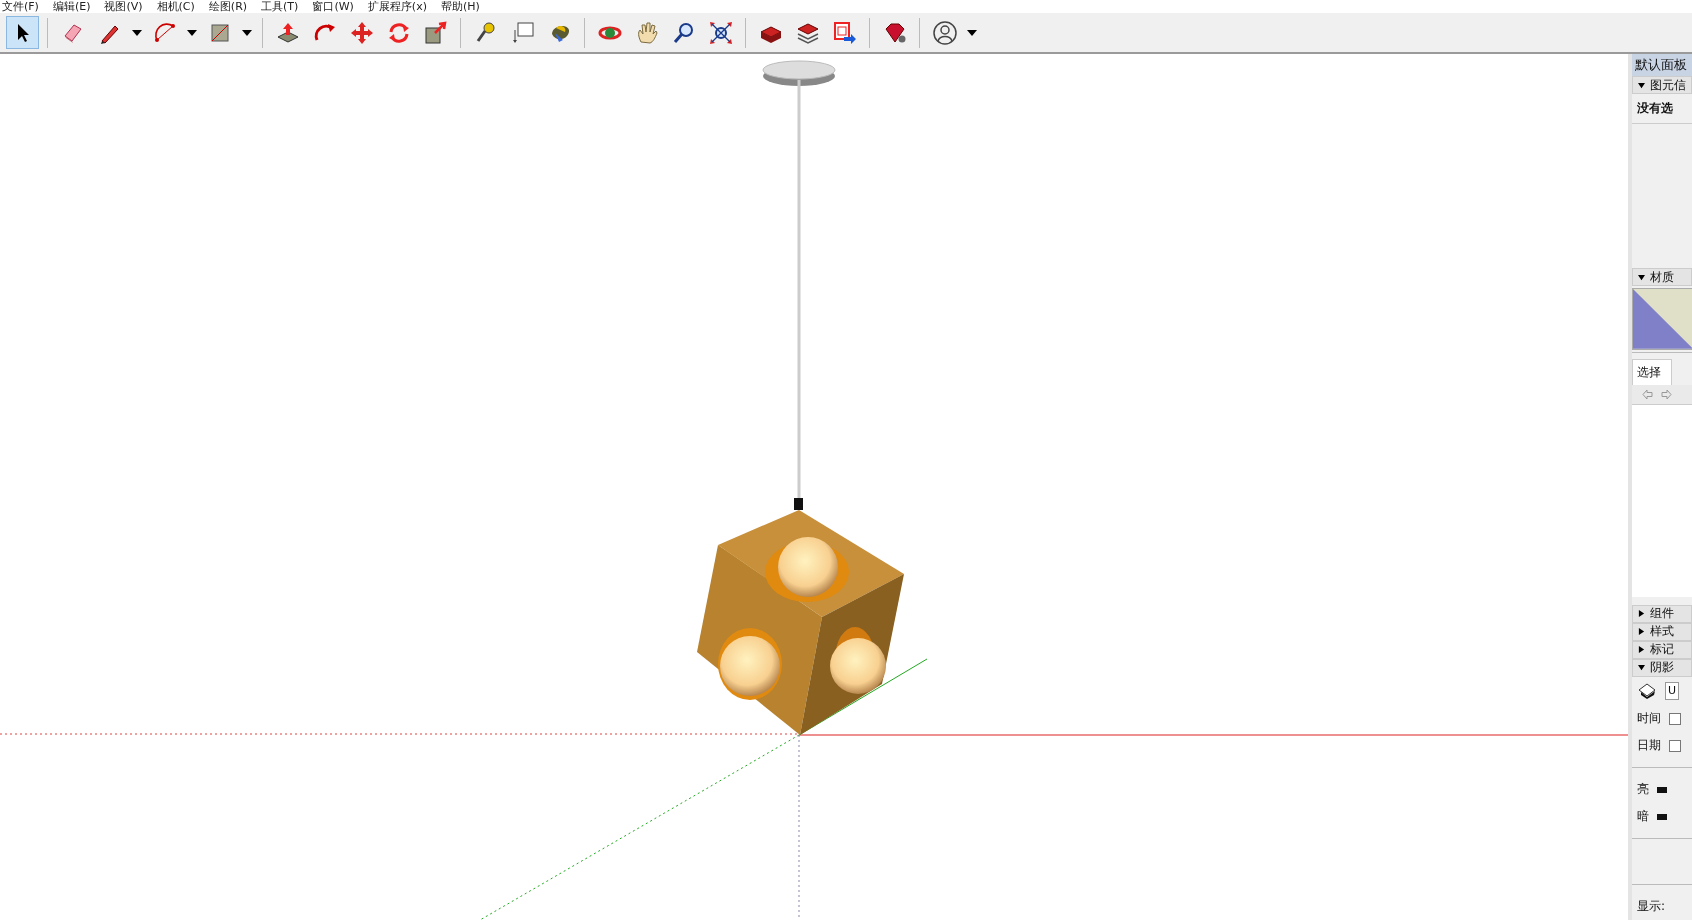  I want to click on menu-item: 文件(F), so click(20, 6).